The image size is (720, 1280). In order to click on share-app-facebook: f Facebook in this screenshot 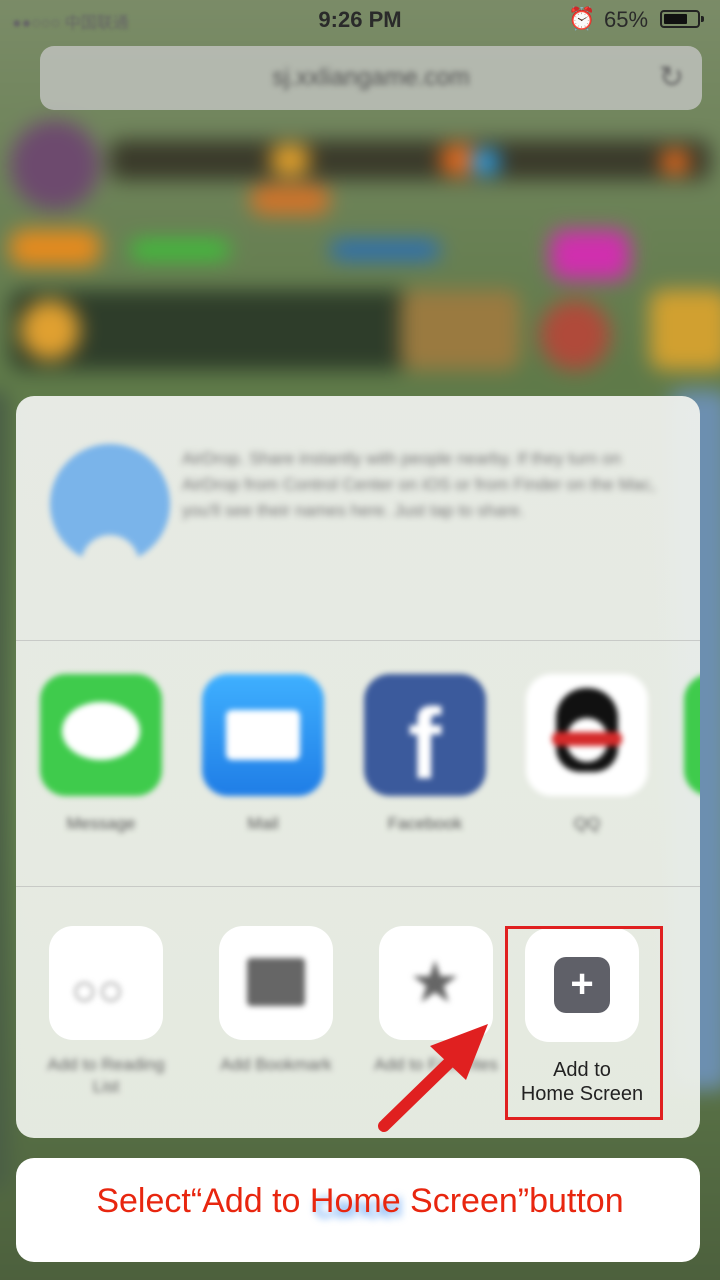, I will do `click(425, 754)`.